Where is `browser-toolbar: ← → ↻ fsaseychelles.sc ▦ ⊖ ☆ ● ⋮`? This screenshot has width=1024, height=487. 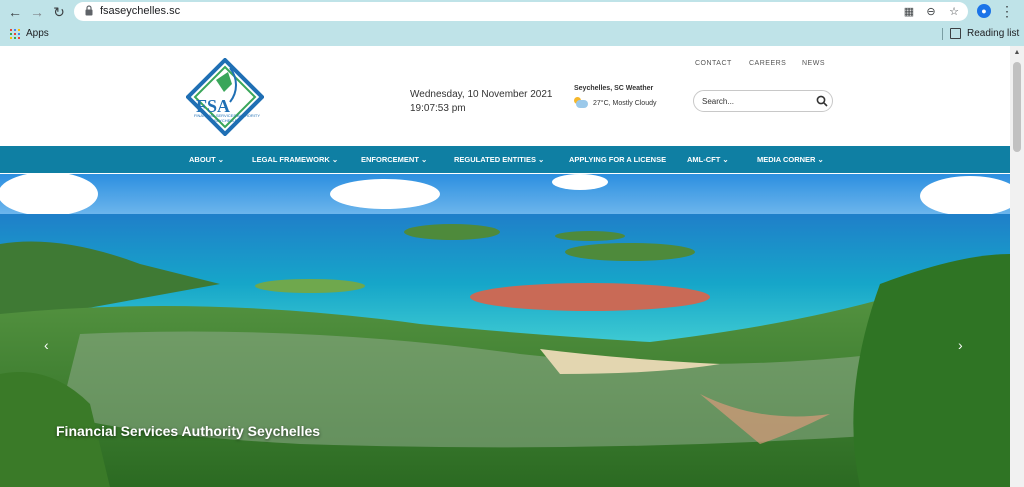
browser-toolbar: ← → ↻ fsaseychelles.sc ▦ ⊖ ☆ ● ⋮ is located at coordinates (512, 11).